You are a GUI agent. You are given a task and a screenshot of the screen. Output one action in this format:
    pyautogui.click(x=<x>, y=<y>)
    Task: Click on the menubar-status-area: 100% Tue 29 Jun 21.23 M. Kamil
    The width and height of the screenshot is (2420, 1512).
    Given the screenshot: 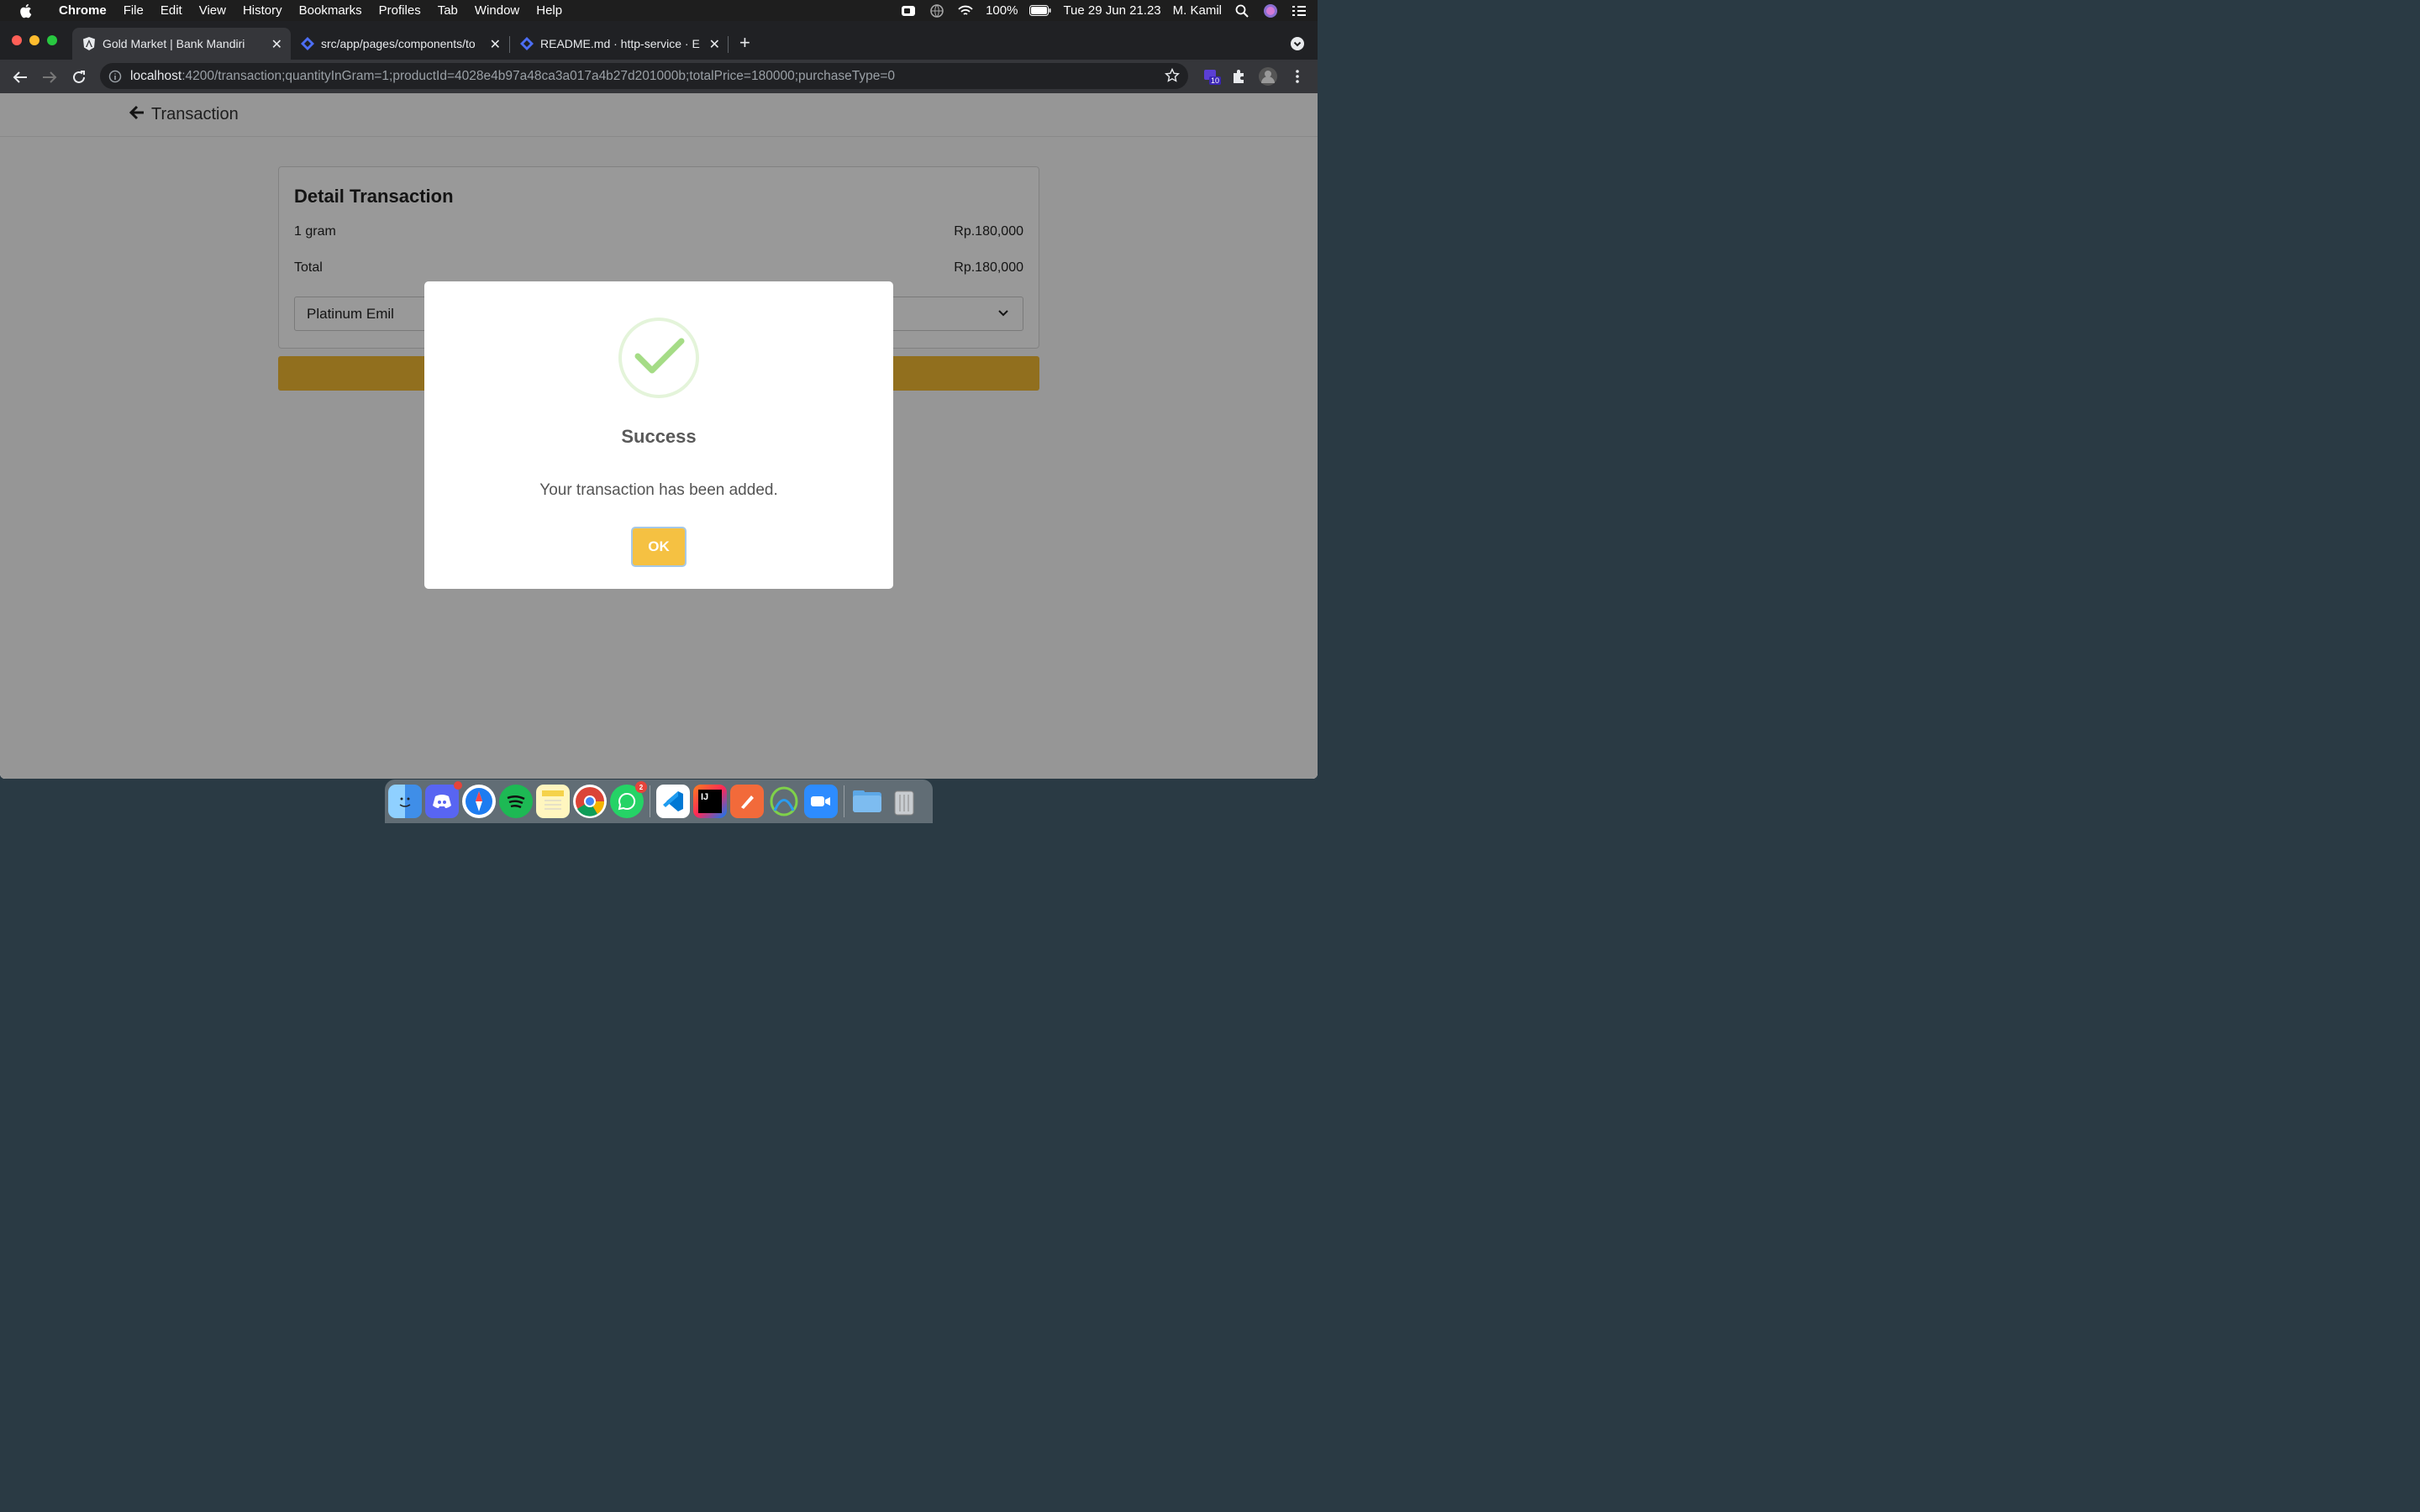 What is the action you would take?
    pyautogui.click(x=1104, y=10)
    